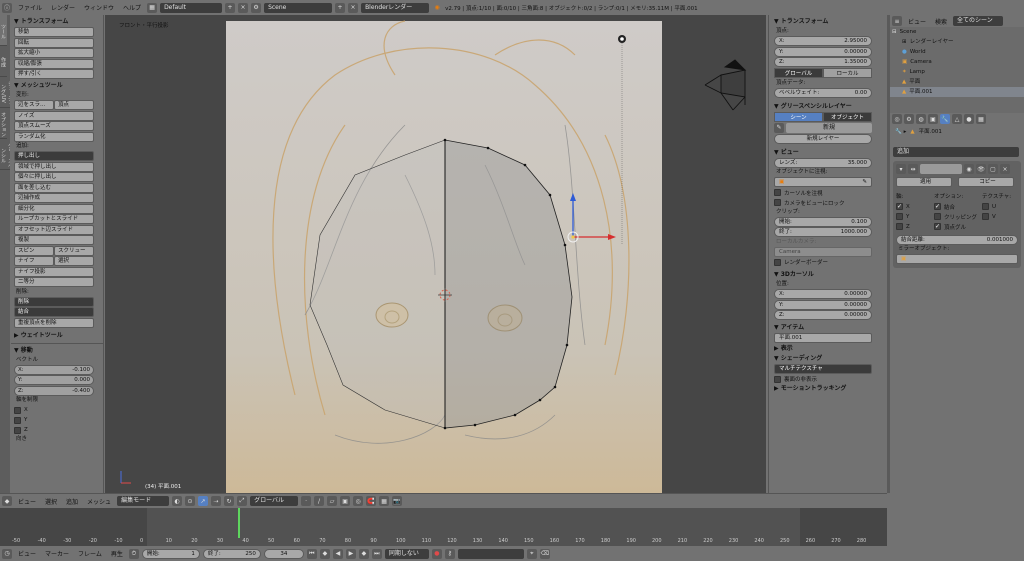  Describe the element at coordinates (823, 62) in the screenshot. I see `vertex-z-field: Z: 1.35000` at that location.